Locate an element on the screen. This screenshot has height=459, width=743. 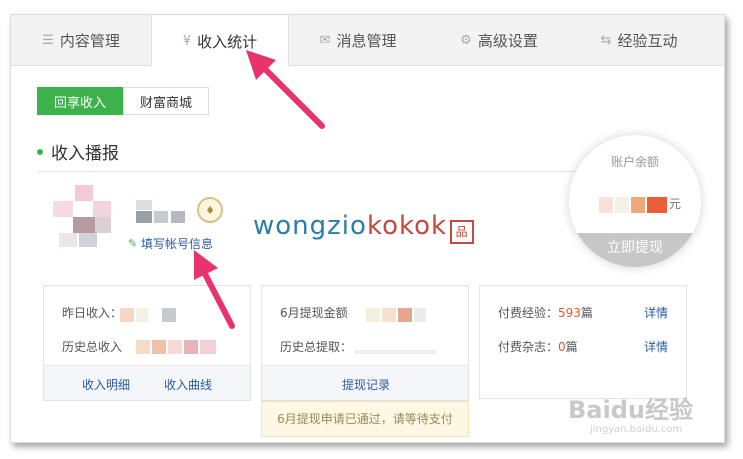
baidu-watermark-url: jingyan.baidu.com is located at coordinates (636, 429).